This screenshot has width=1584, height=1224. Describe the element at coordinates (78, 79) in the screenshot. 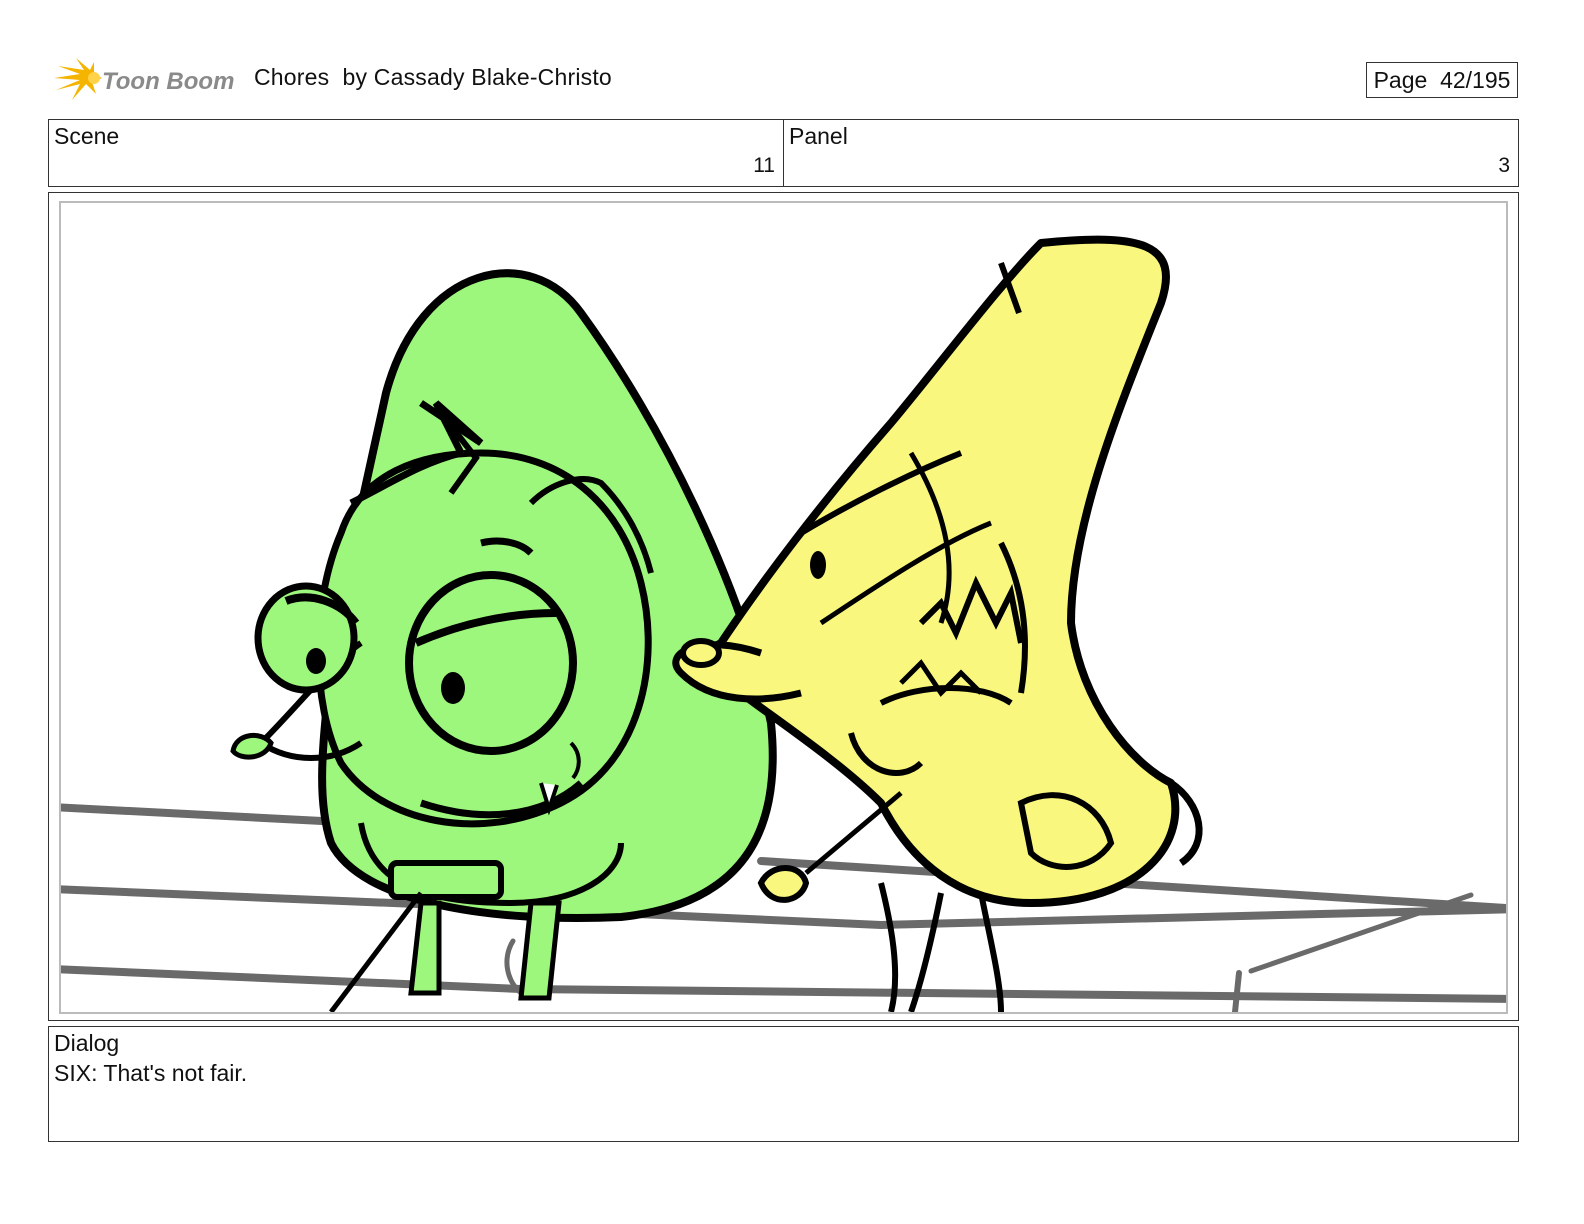

I see `logo-flare-icon` at that location.